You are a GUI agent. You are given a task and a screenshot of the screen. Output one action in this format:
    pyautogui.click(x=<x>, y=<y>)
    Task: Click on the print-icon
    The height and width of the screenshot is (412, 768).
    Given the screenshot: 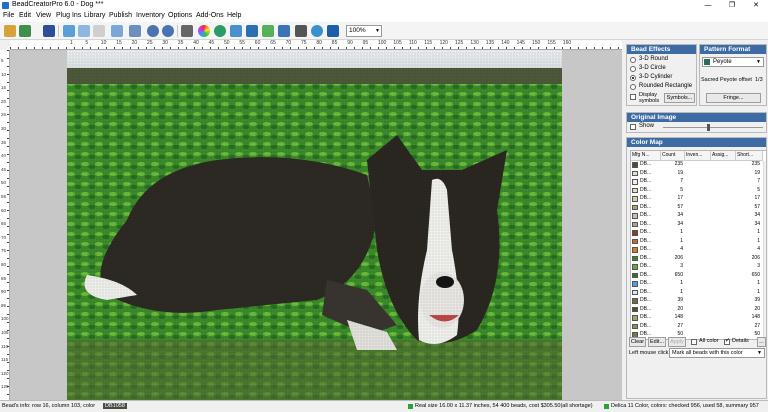 What is the action you would take?
    pyautogui.click(x=135, y=31)
    